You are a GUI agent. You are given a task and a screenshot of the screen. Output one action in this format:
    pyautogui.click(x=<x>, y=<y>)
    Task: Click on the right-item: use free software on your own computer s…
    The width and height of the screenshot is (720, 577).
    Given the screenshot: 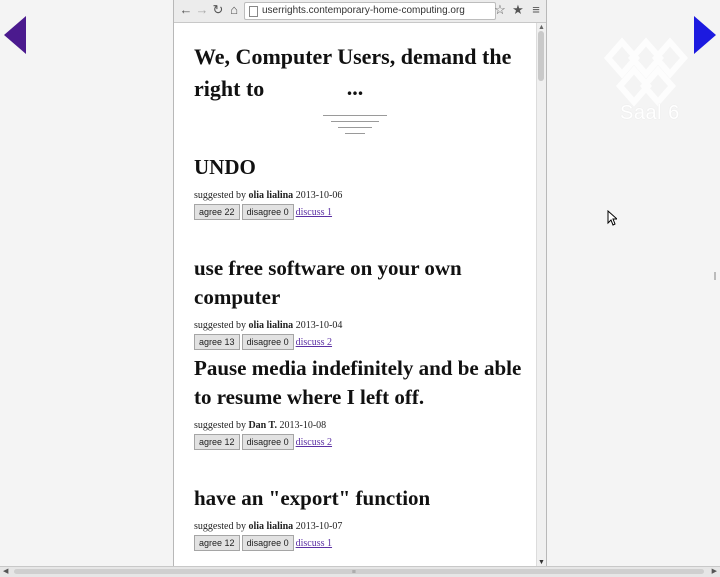 What is the action you would take?
    pyautogui.click(x=361, y=302)
    